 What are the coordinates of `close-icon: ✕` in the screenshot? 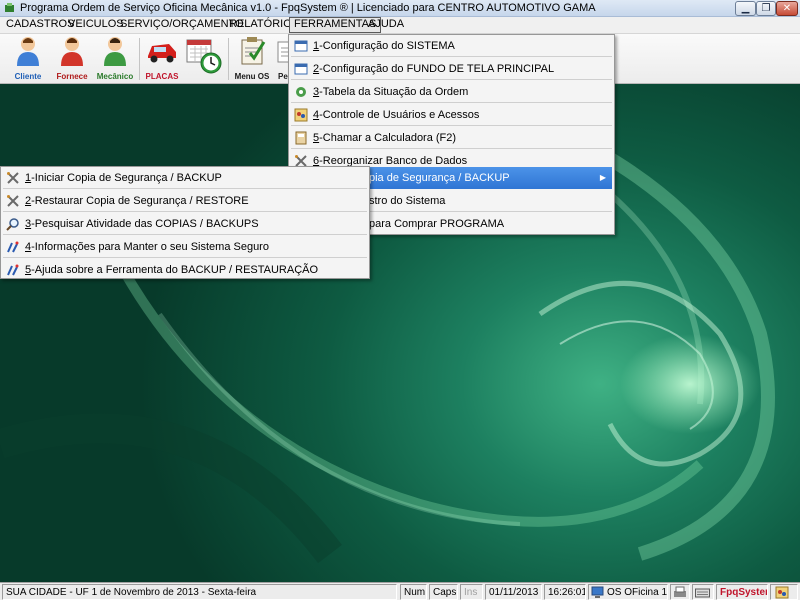 It's located at (787, 8).